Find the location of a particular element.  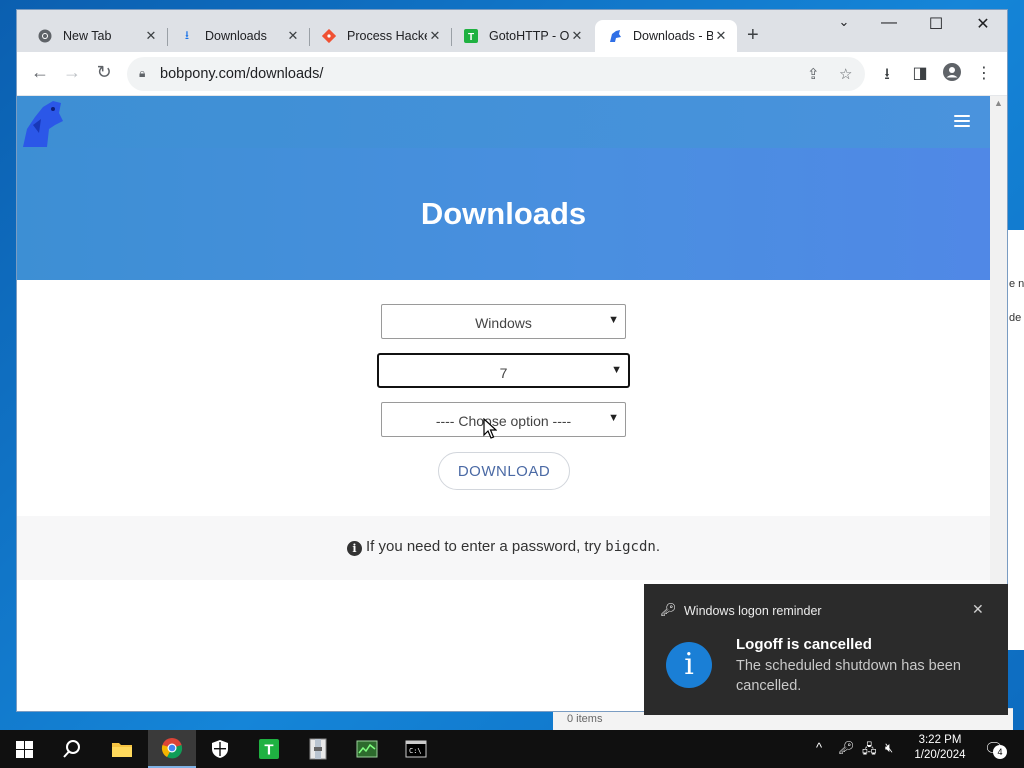

reload-button: ↻ is located at coordinates (104, 72).